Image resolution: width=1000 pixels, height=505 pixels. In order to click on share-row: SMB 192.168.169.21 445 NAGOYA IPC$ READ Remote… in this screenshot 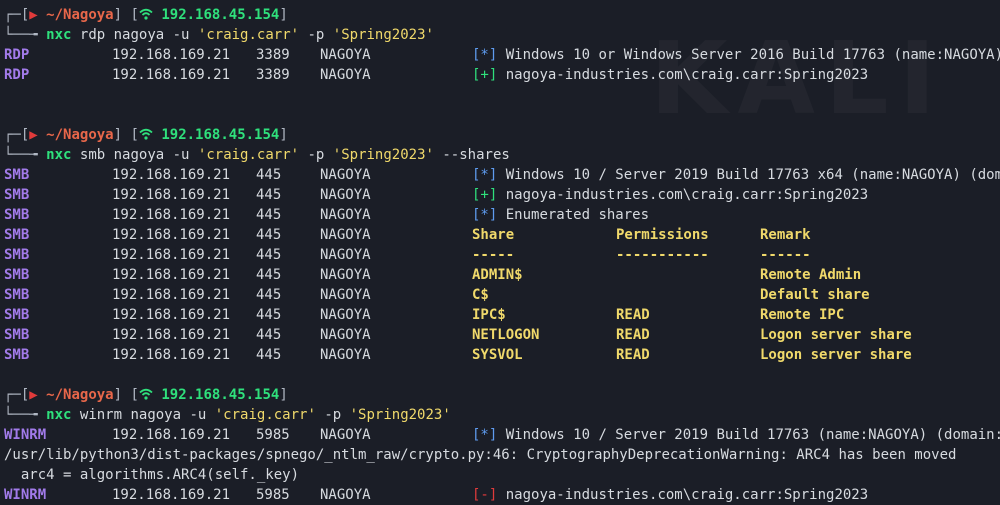, I will do `click(424, 315)`.